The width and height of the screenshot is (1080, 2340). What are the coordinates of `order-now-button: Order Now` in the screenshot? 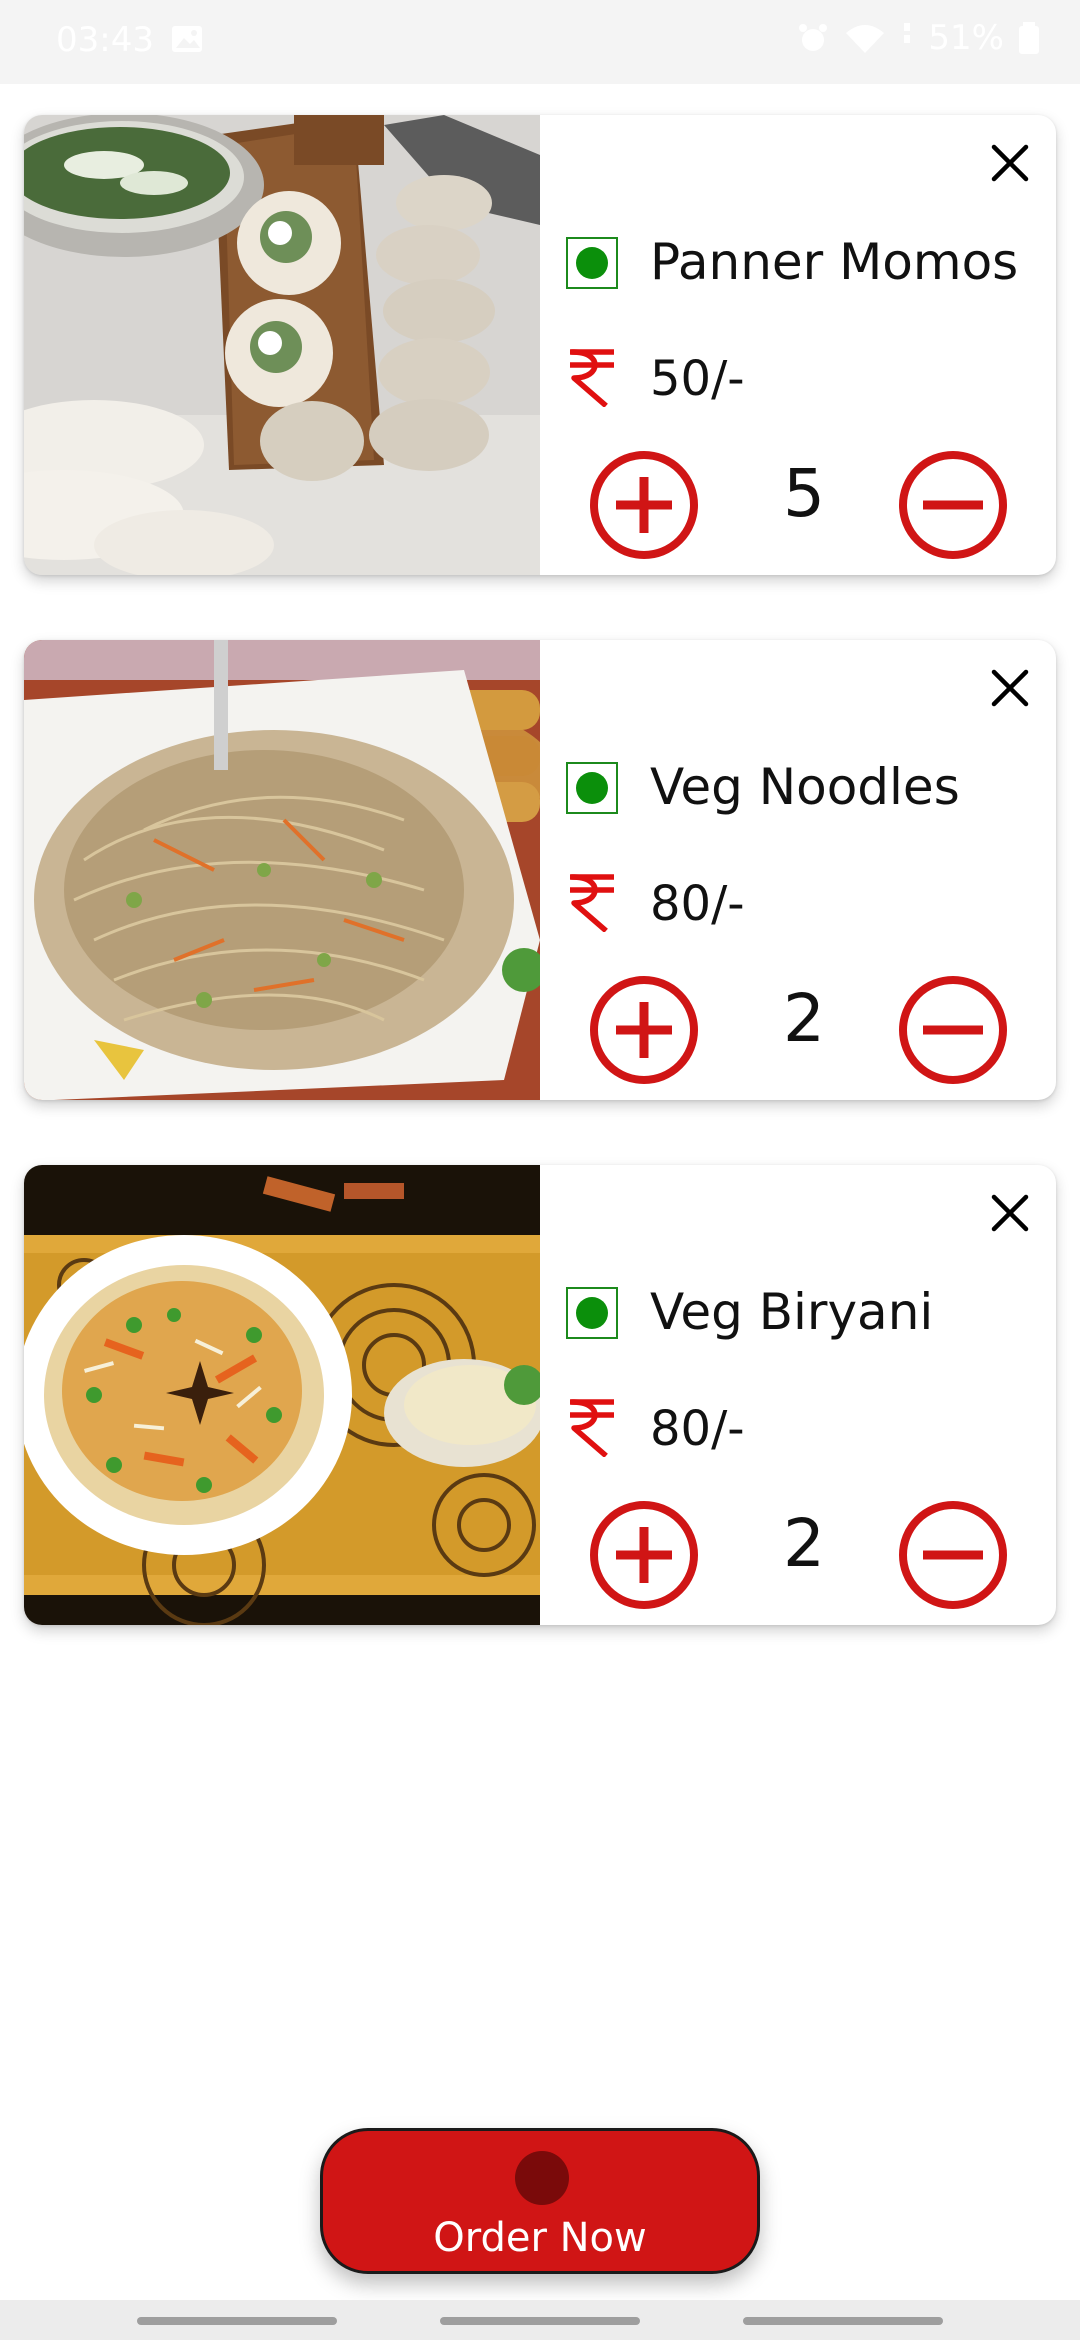 It's located at (540, 2201).